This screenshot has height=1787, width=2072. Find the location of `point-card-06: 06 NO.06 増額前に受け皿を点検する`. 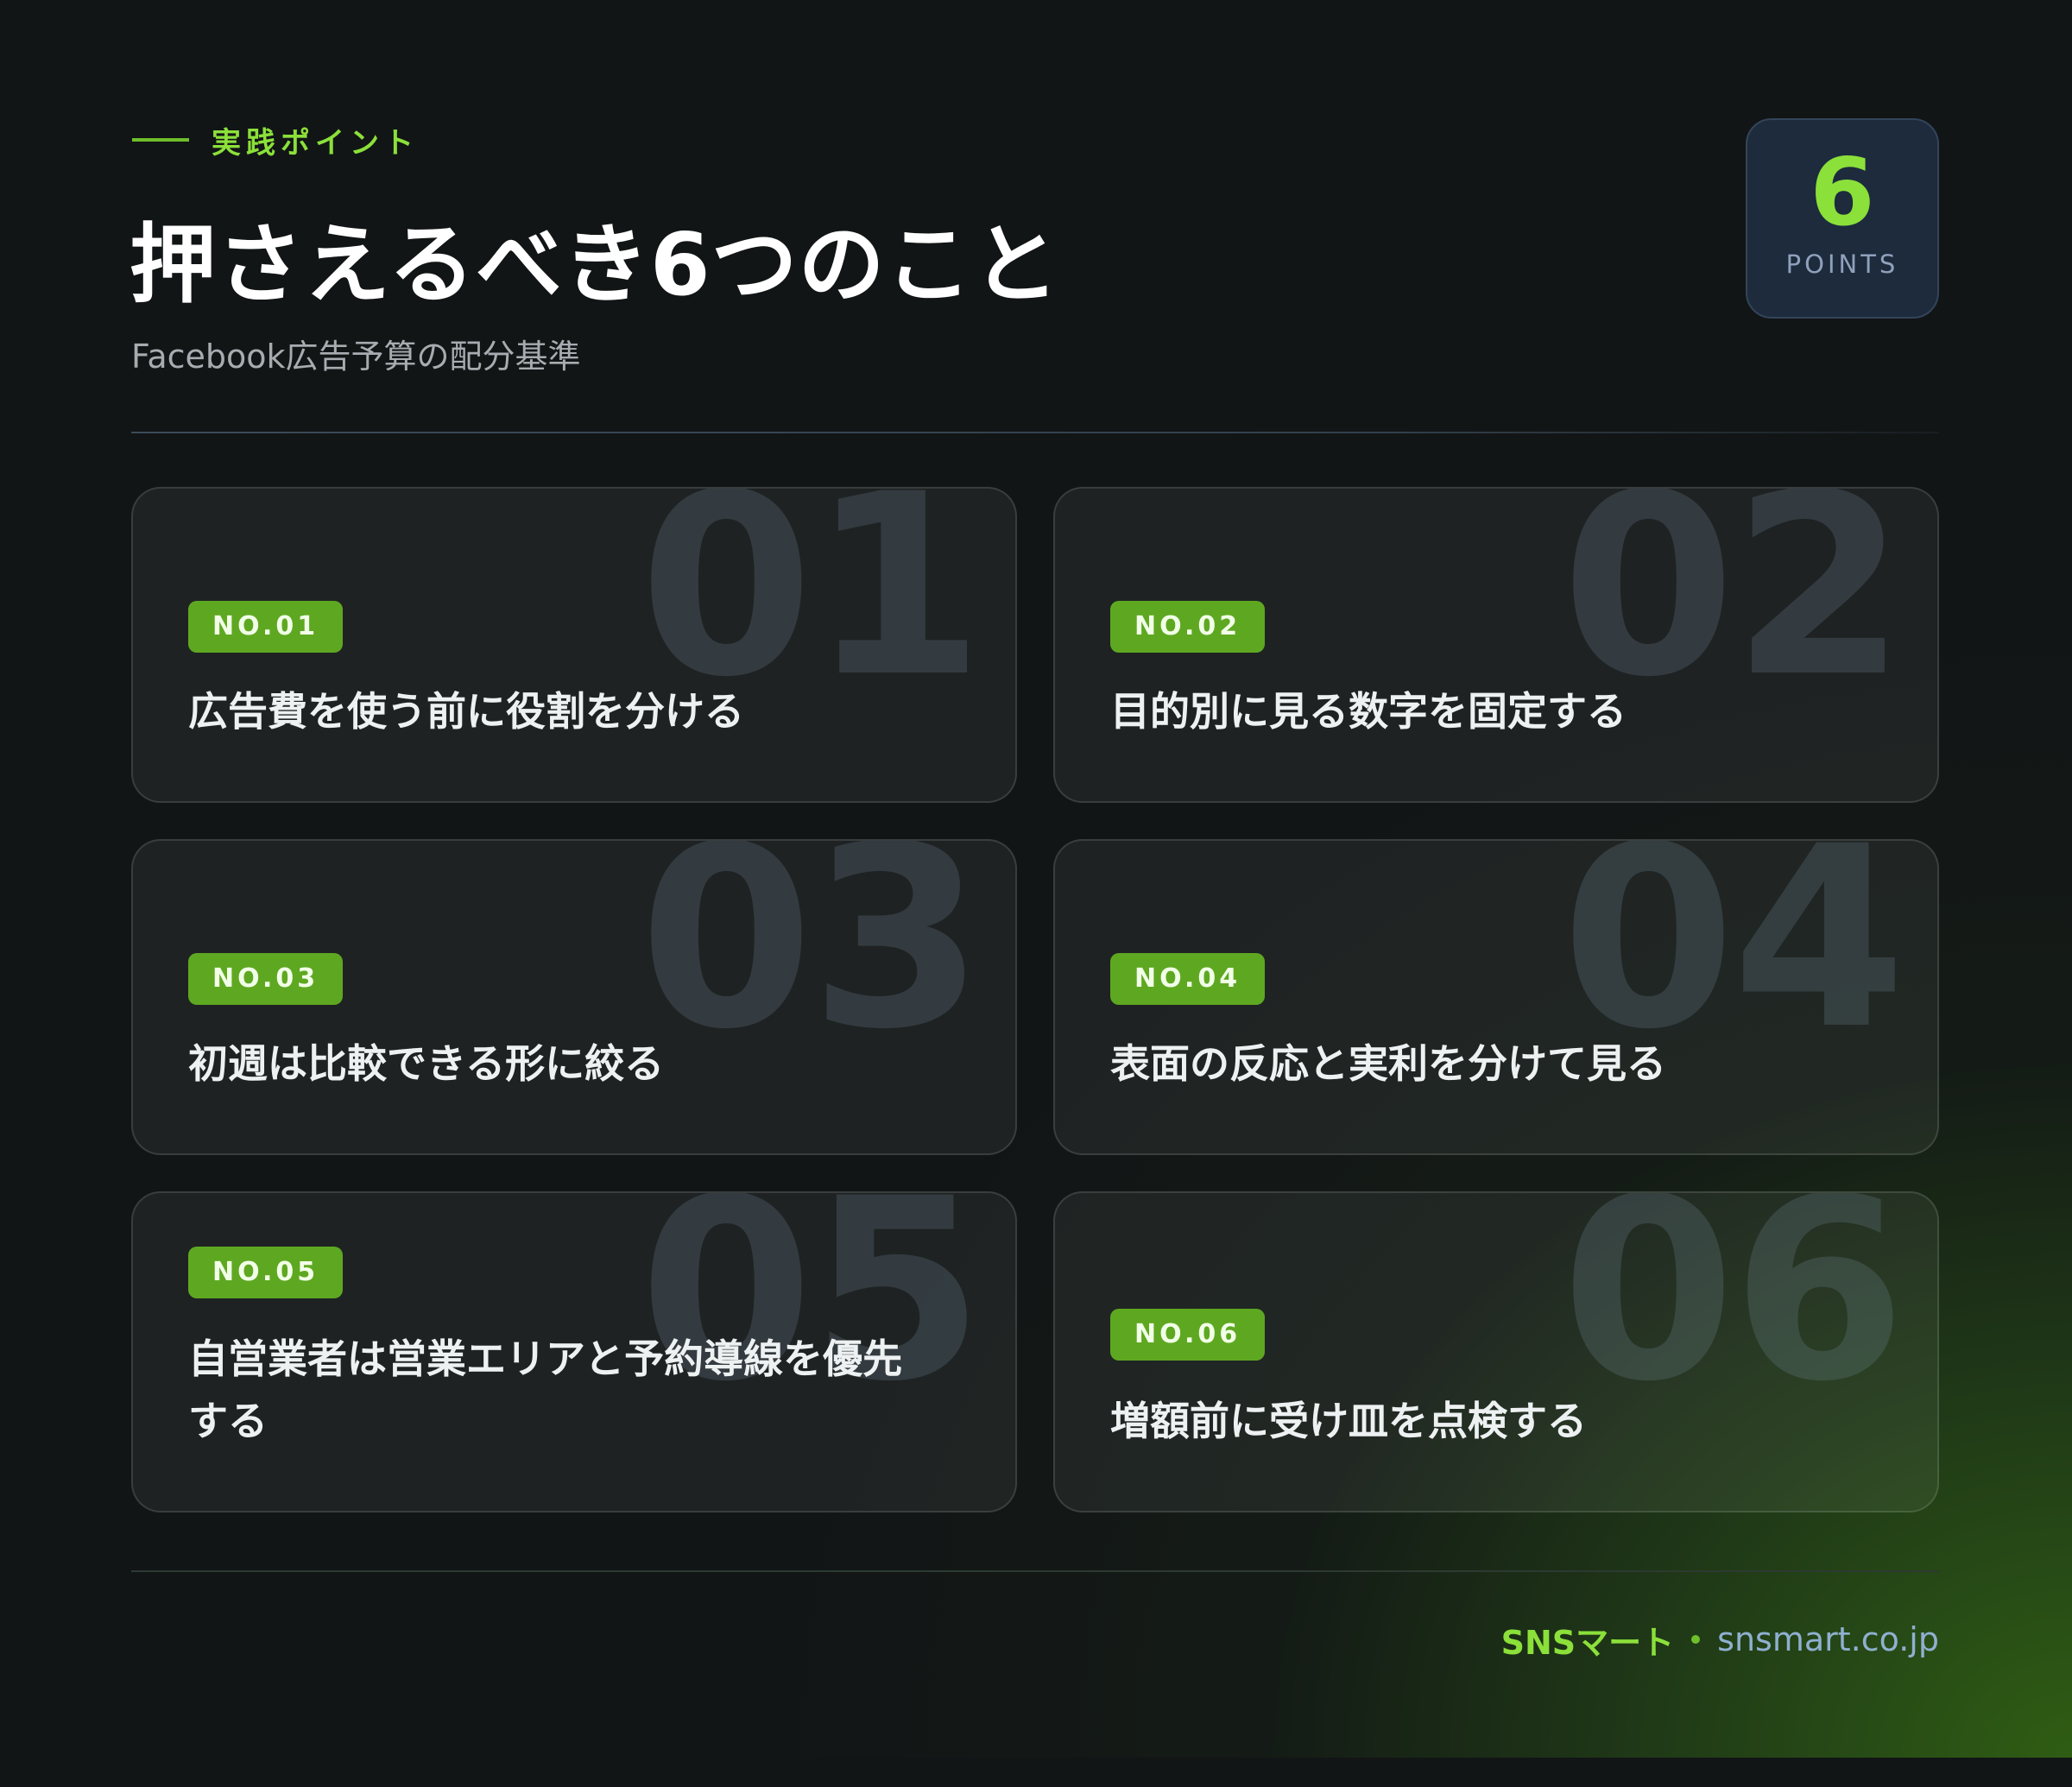

point-card-06: 06 NO.06 増額前に受け皿を点検する is located at coordinates (1496, 1352).